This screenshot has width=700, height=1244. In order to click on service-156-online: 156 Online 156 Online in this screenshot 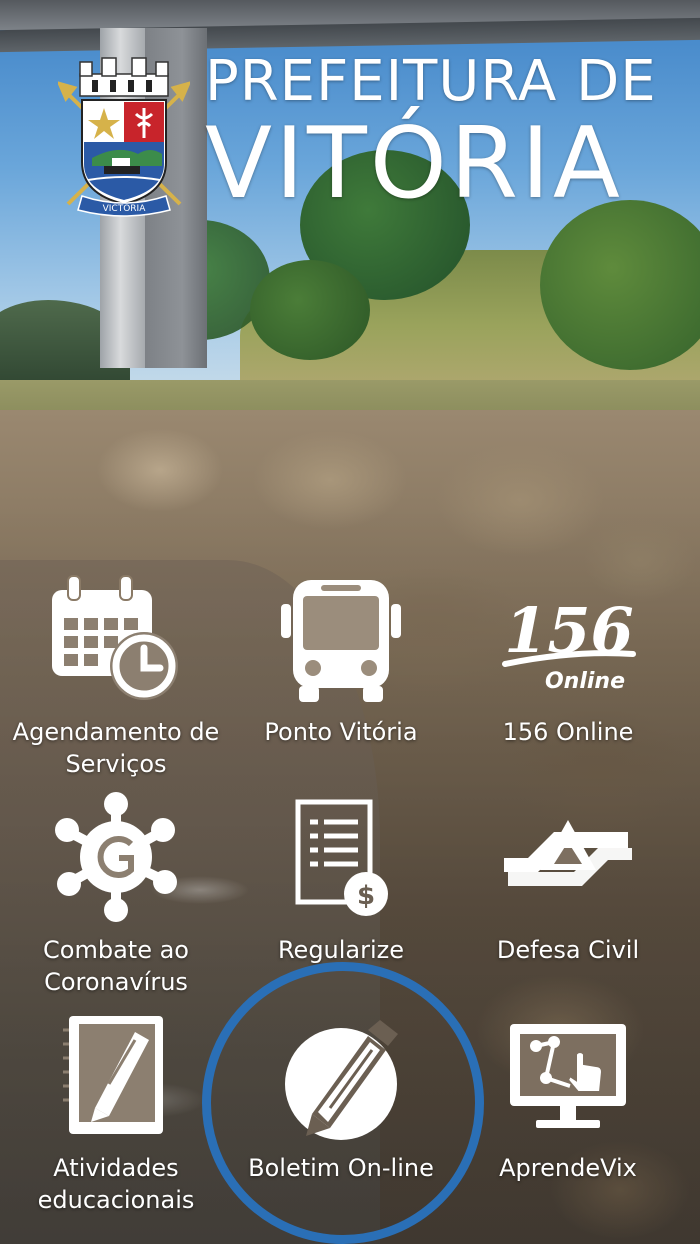, I will do `click(568, 684)`.